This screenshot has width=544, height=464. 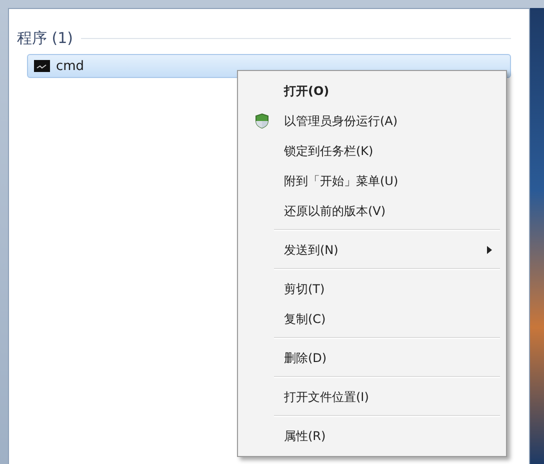 What do you see at coordinates (372, 358) in the screenshot?
I see `menu-item: 删除(D)` at bounding box center [372, 358].